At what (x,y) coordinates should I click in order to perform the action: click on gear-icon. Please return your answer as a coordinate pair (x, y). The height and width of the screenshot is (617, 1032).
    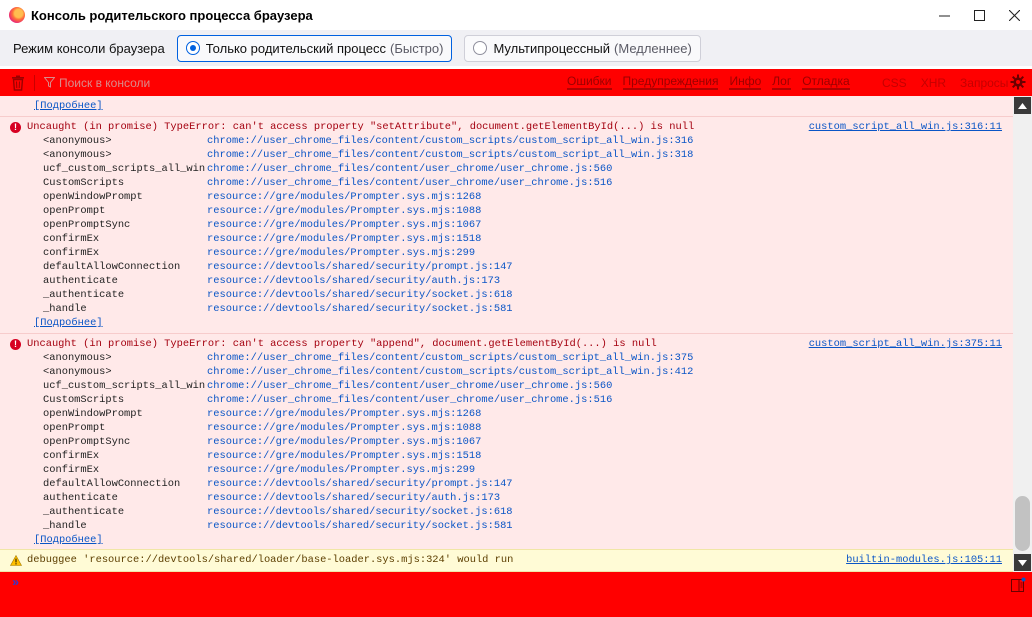
    Looking at the image, I should click on (1018, 82).